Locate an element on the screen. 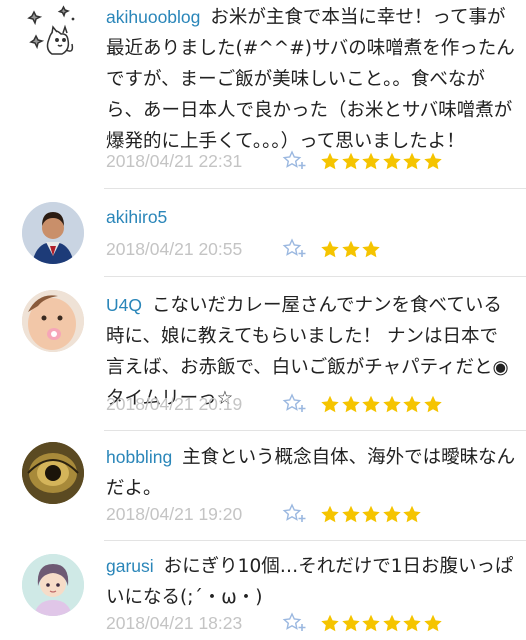 The image size is (526, 640). comment-date: 2018/04/21 20:55 is located at coordinates (174, 248).